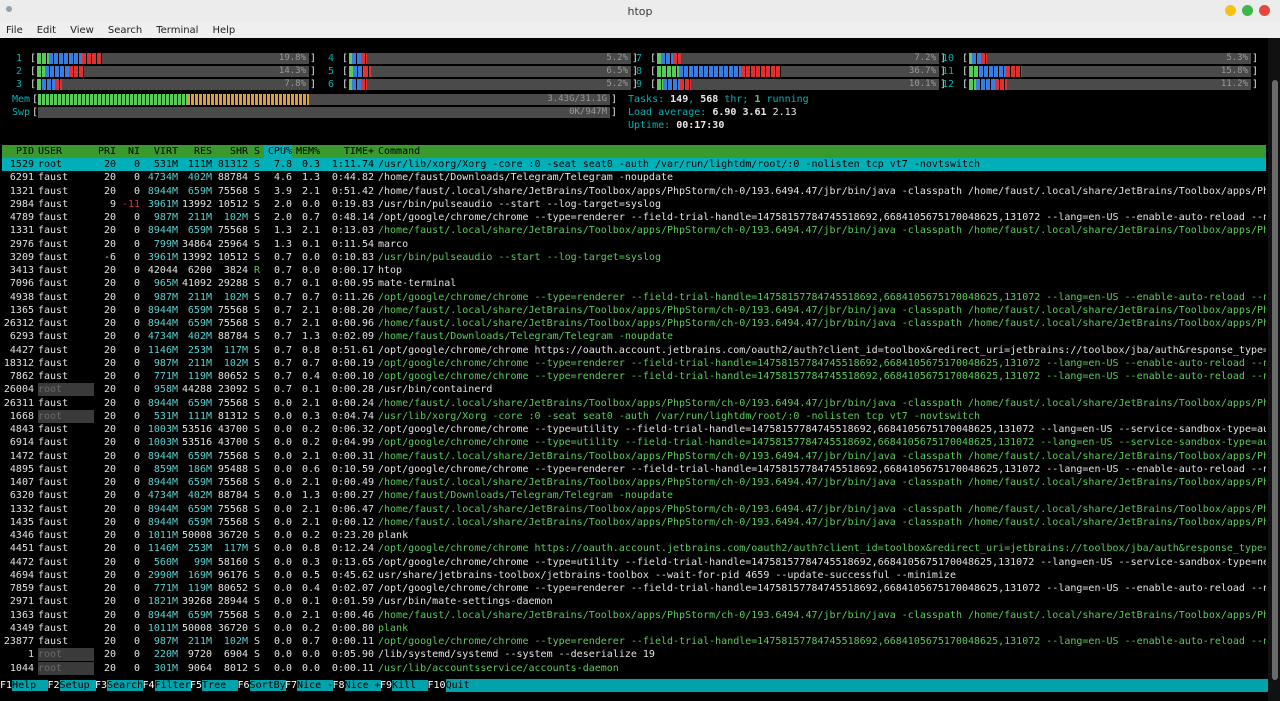 This screenshot has width=1280, height=701. Describe the element at coordinates (235, 350) in the screenshot. I see `process-shr: 117M` at that location.